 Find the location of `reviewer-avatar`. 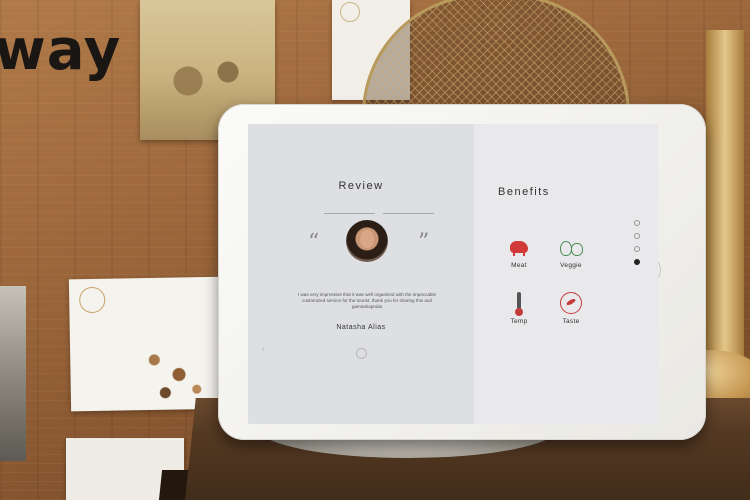

reviewer-avatar is located at coordinates (367, 241).